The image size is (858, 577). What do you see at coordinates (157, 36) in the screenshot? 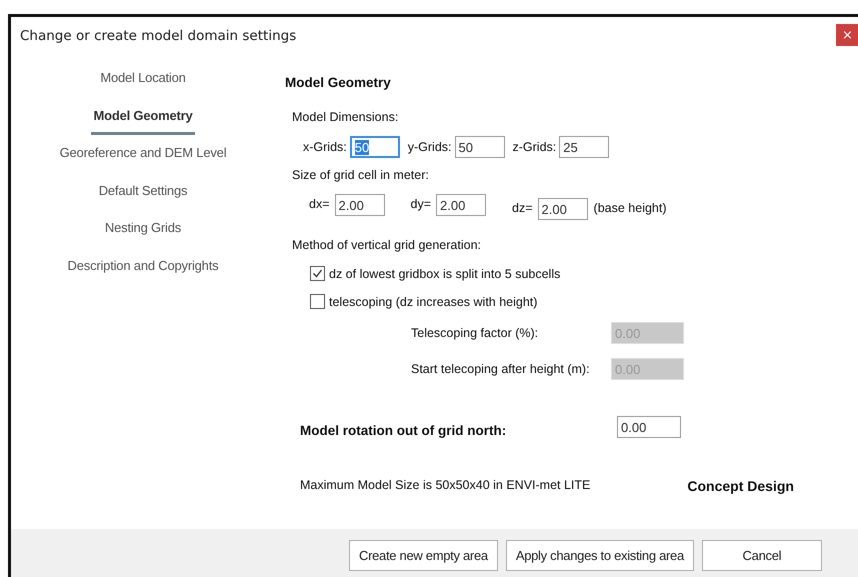
I see `window-title: Change or create model domain settings` at bounding box center [157, 36].